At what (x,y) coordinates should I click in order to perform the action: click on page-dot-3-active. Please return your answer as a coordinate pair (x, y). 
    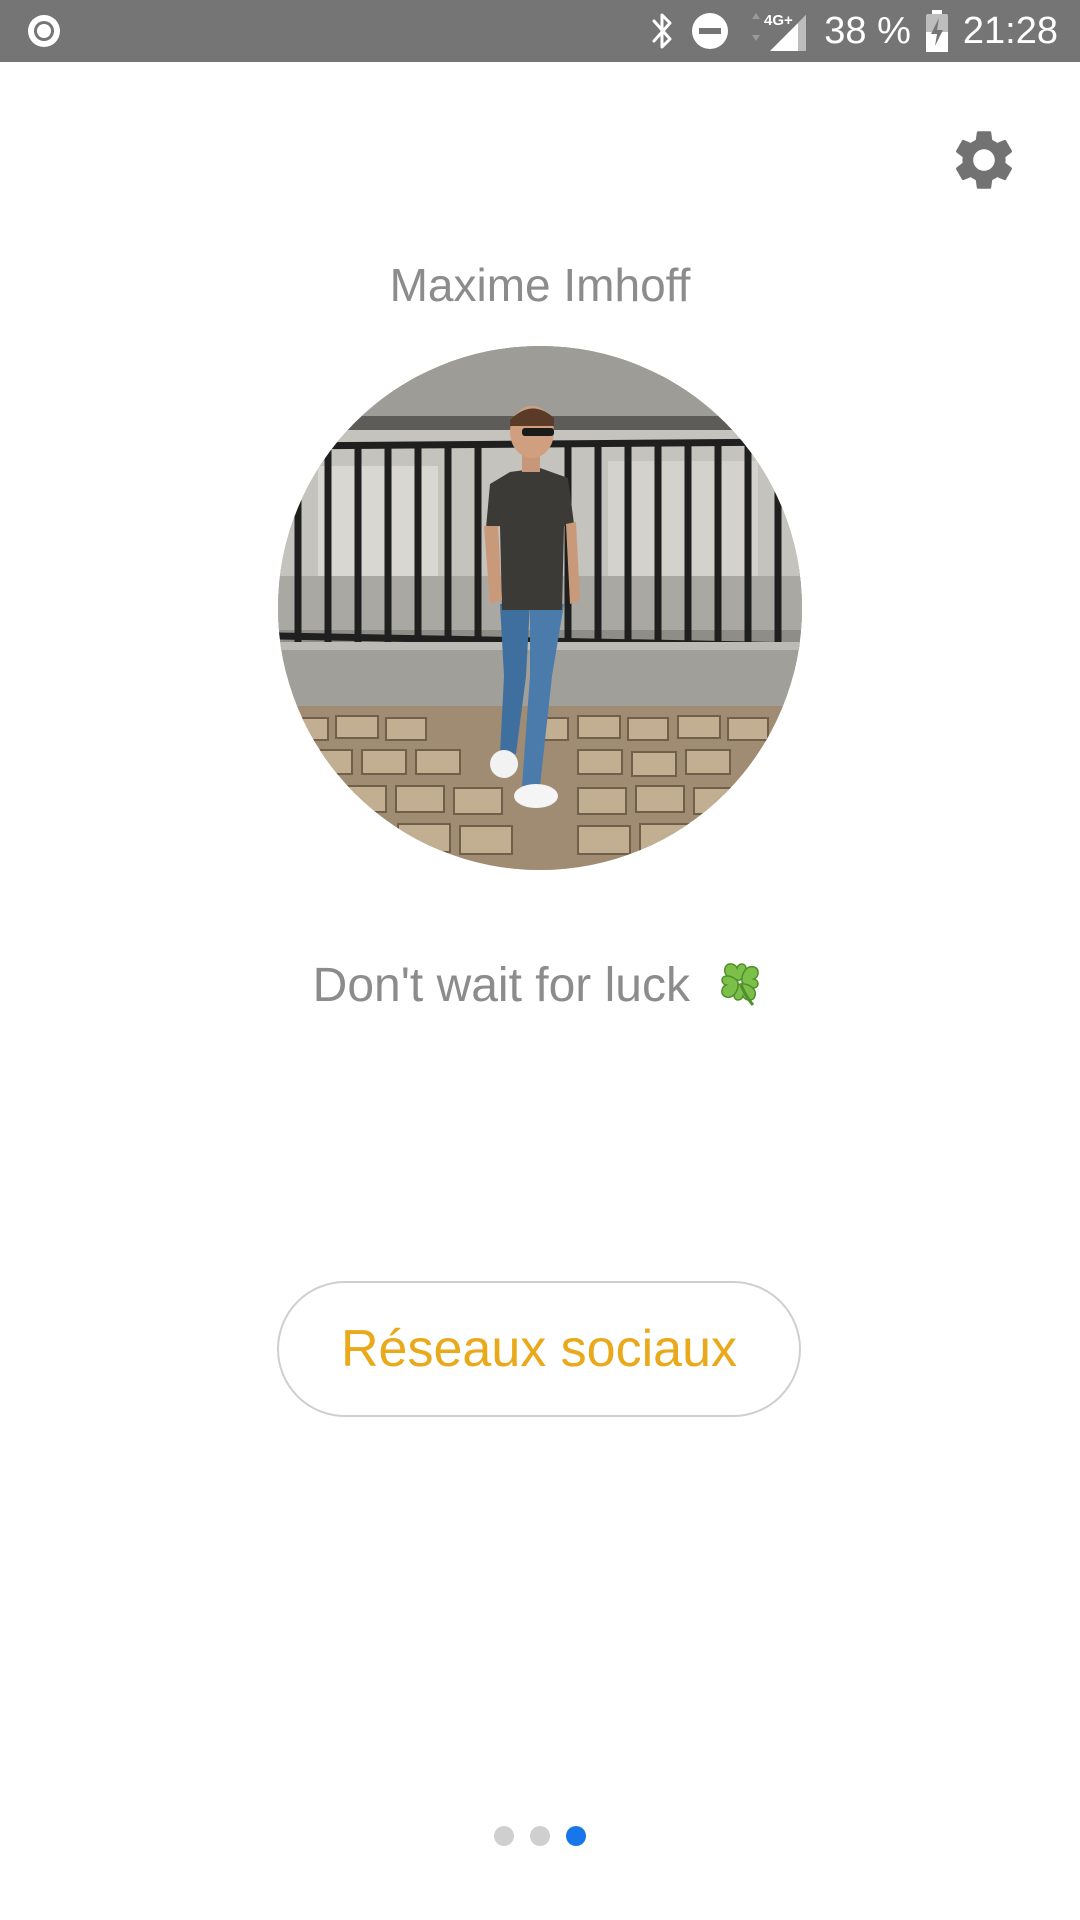
    Looking at the image, I should click on (576, 1836).